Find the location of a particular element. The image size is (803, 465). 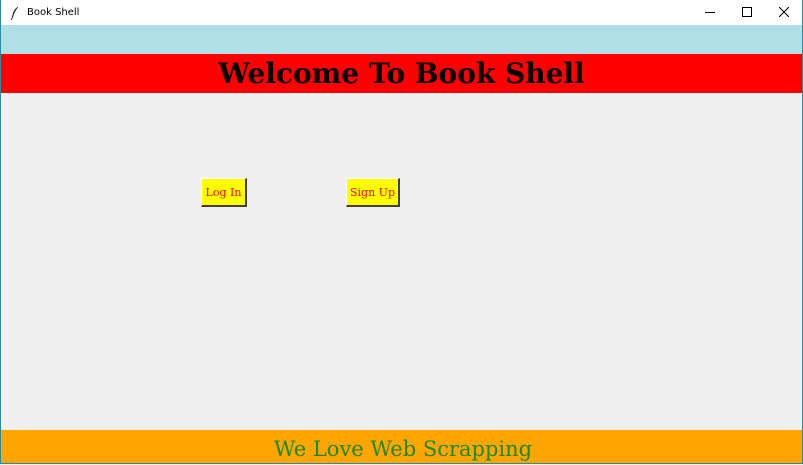

signup-button: Sign Up is located at coordinates (373, 192).